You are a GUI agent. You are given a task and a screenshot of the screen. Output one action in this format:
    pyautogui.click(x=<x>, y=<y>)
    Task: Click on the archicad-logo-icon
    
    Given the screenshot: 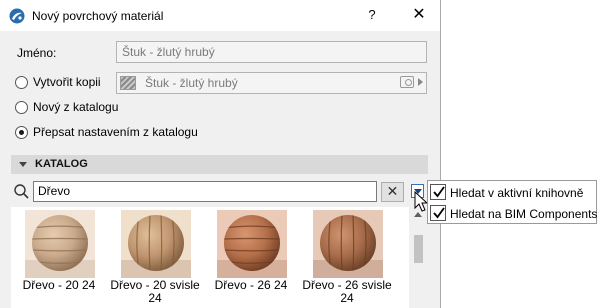 What is the action you would take?
    pyautogui.click(x=17, y=16)
    